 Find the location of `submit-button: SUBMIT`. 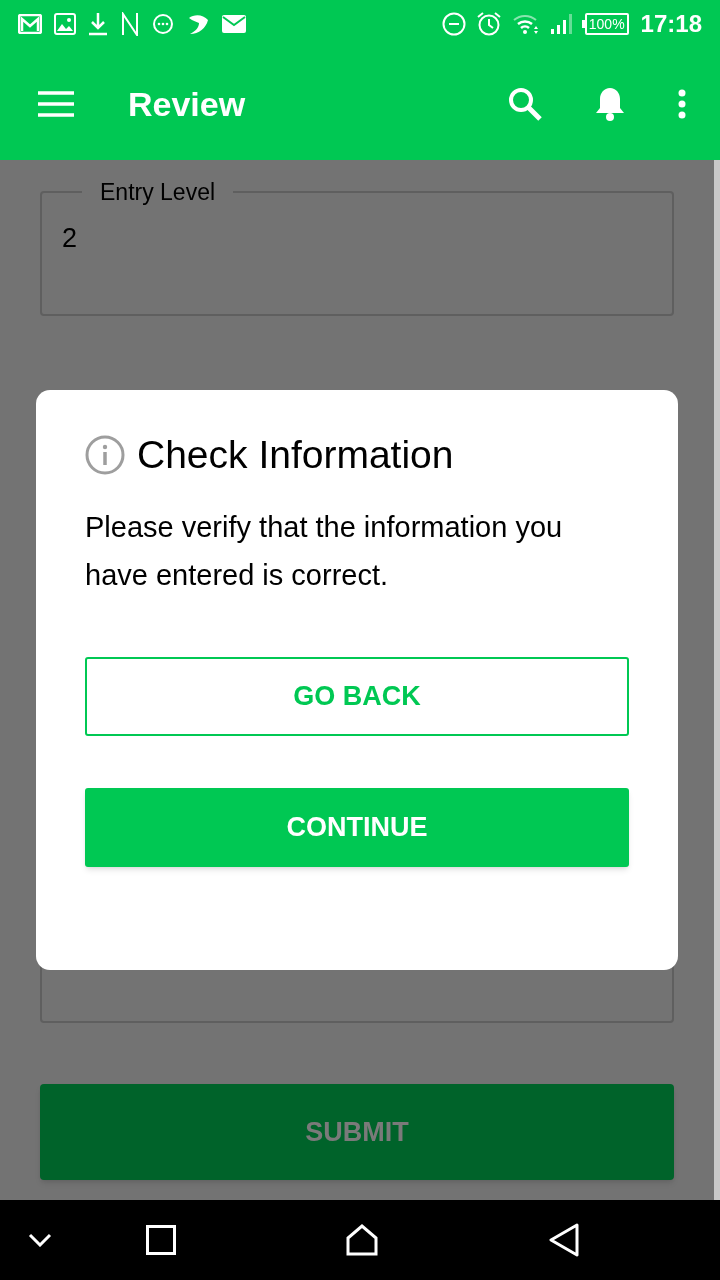

submit-button: SUBMIT is located at coordinates (357, 1132).